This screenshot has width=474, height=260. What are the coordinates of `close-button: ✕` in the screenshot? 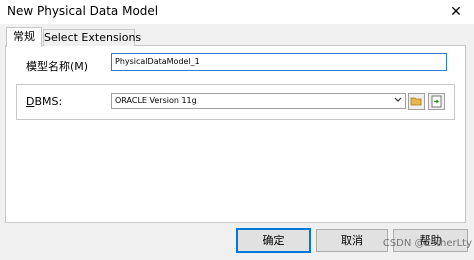 It's located at (456, 12).